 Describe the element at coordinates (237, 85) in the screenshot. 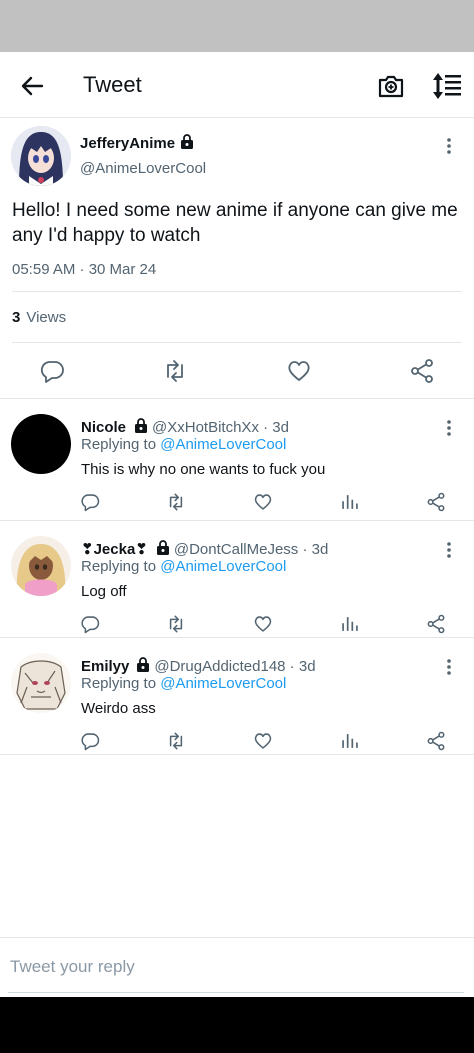

I see `top-app-bar: Tweet` at that location.